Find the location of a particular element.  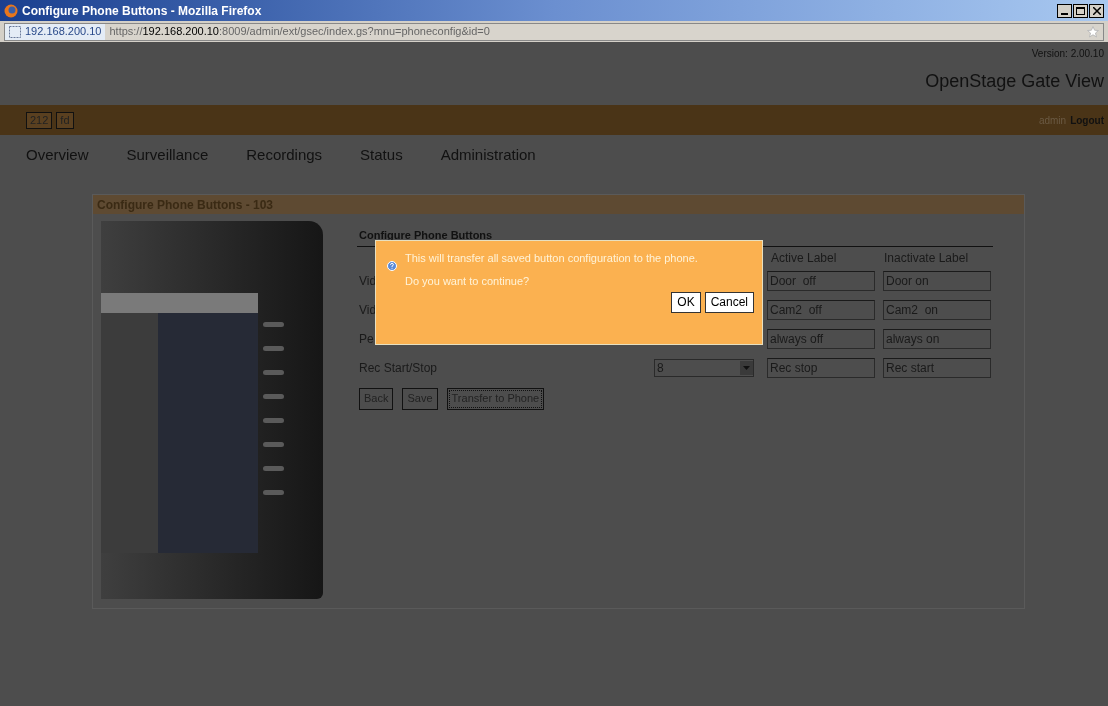

nav-link: Administration is located at coordinates (488, 155).